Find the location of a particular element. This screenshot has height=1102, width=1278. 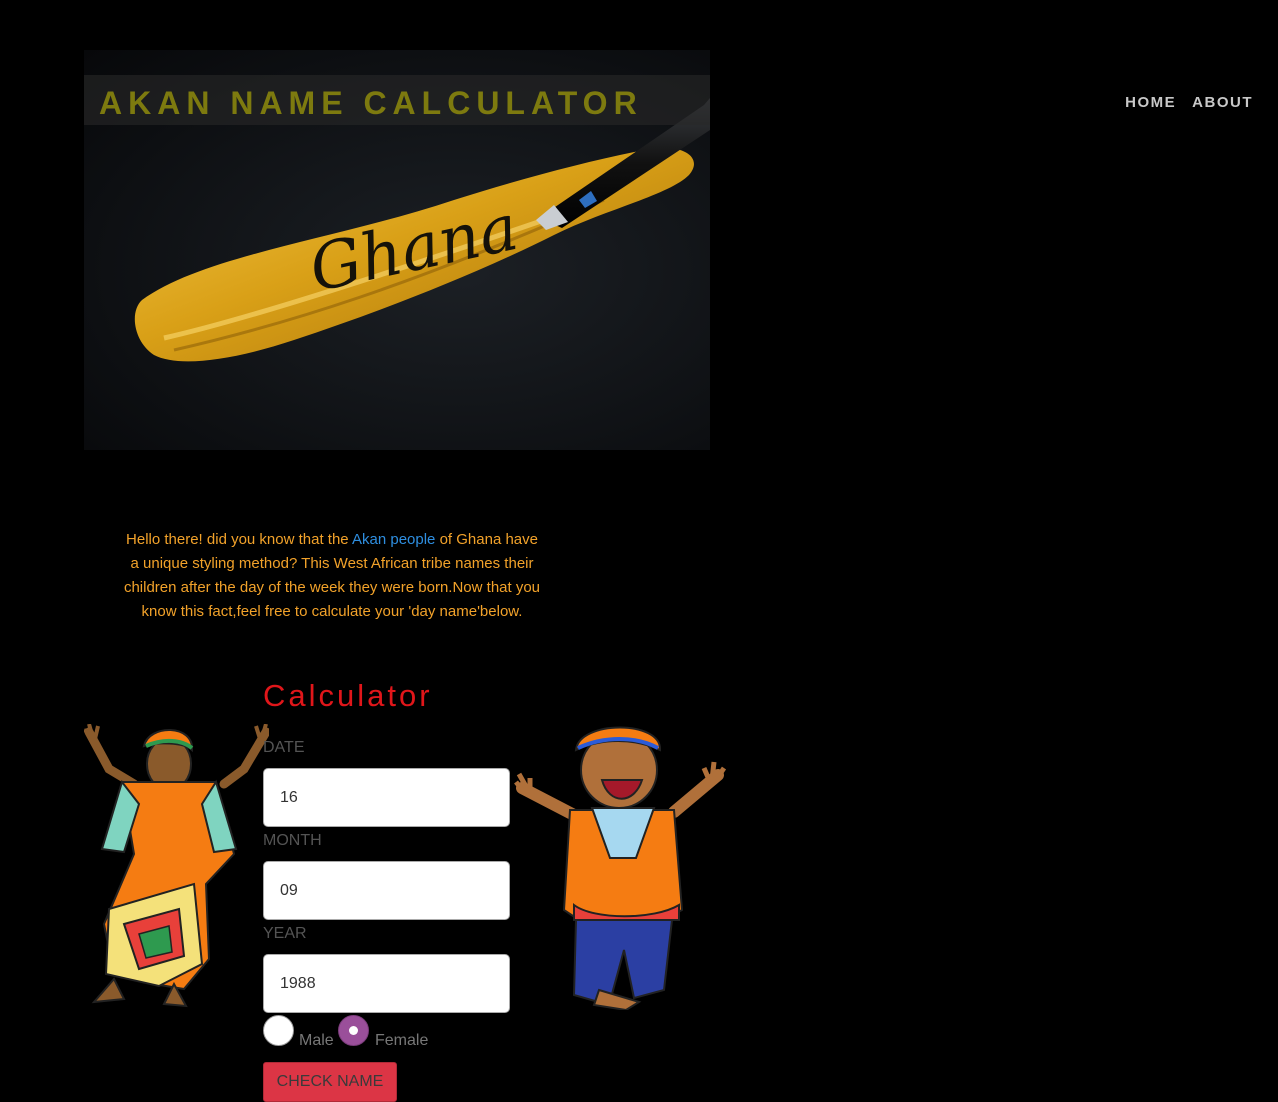

calculator-title: Calculator is located at coordinates (348, 695).